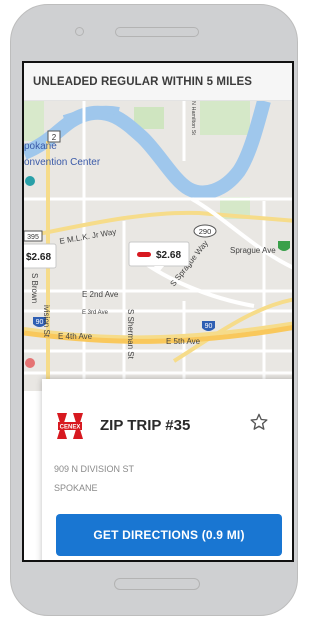  I want to click on speaker-grille, so click(157, 32).